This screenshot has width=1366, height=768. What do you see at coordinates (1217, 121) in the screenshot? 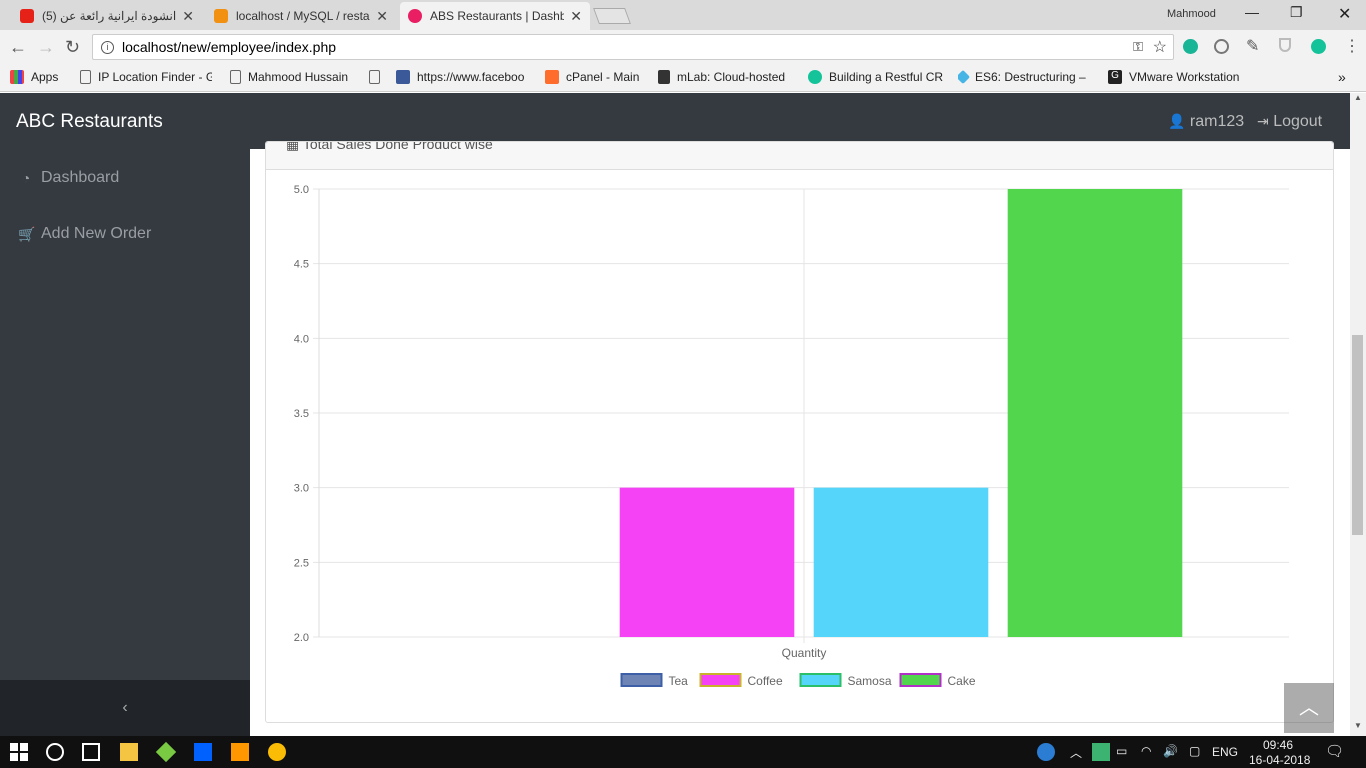
I see `username: ram123` at bounding box center [1217, 121].